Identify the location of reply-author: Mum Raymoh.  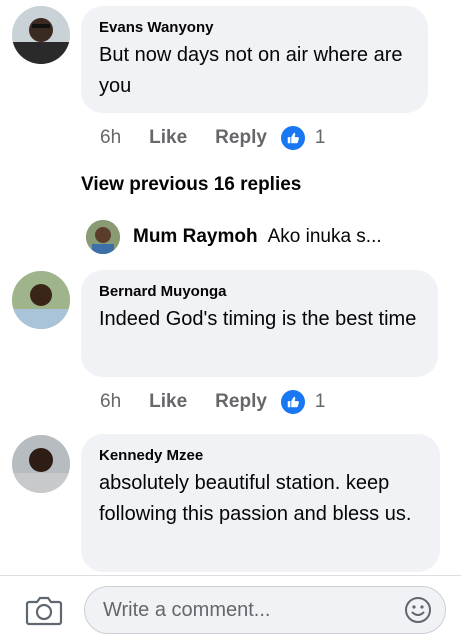
(195, 236).